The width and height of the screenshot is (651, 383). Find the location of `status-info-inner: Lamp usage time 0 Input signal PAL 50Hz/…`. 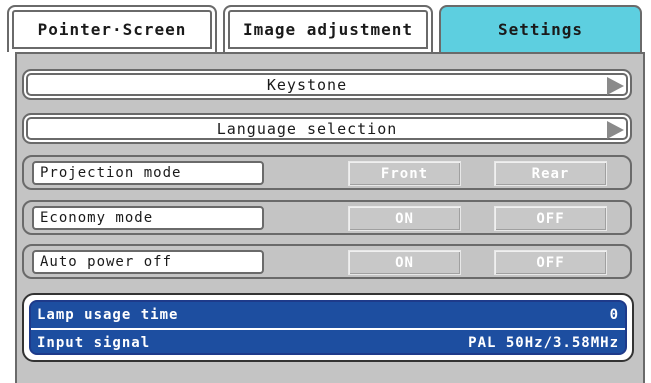

status-info-inner: Lamp usage time 0 Input signal PAL 50Hz/… is located at coordinates (328, 327).